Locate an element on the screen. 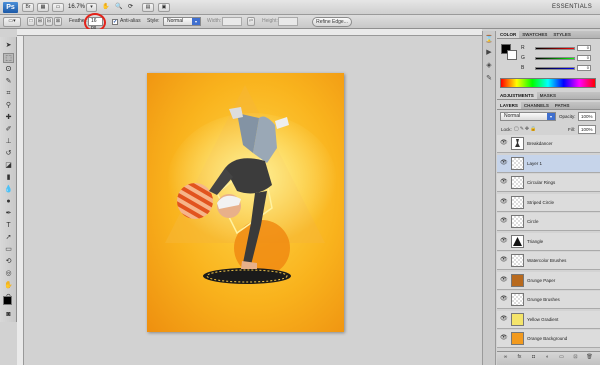  history-panel-icon: ⌛ is located at coordinates (489, 40).